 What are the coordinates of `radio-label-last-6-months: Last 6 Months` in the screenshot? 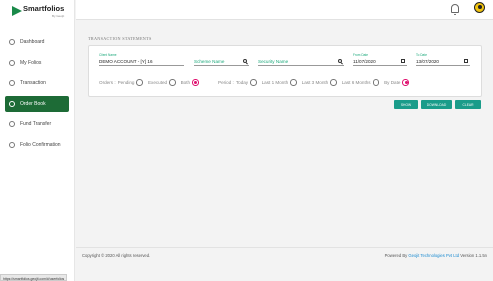 It's located at (356, 82).